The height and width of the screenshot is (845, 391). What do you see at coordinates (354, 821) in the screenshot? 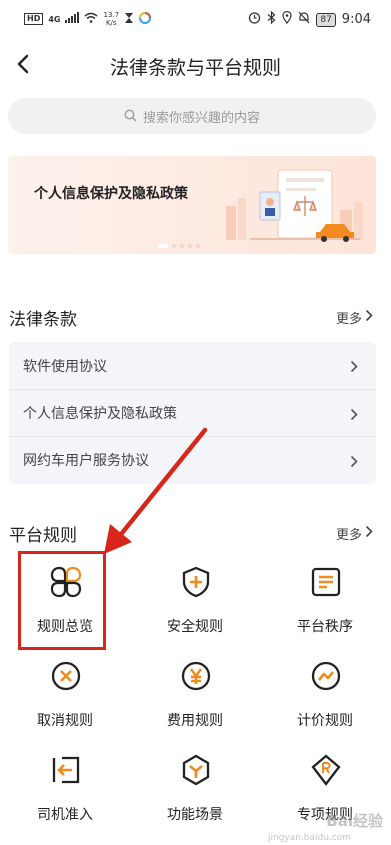
I see `watermark: Bai经验` at bounding box center [354, 821].